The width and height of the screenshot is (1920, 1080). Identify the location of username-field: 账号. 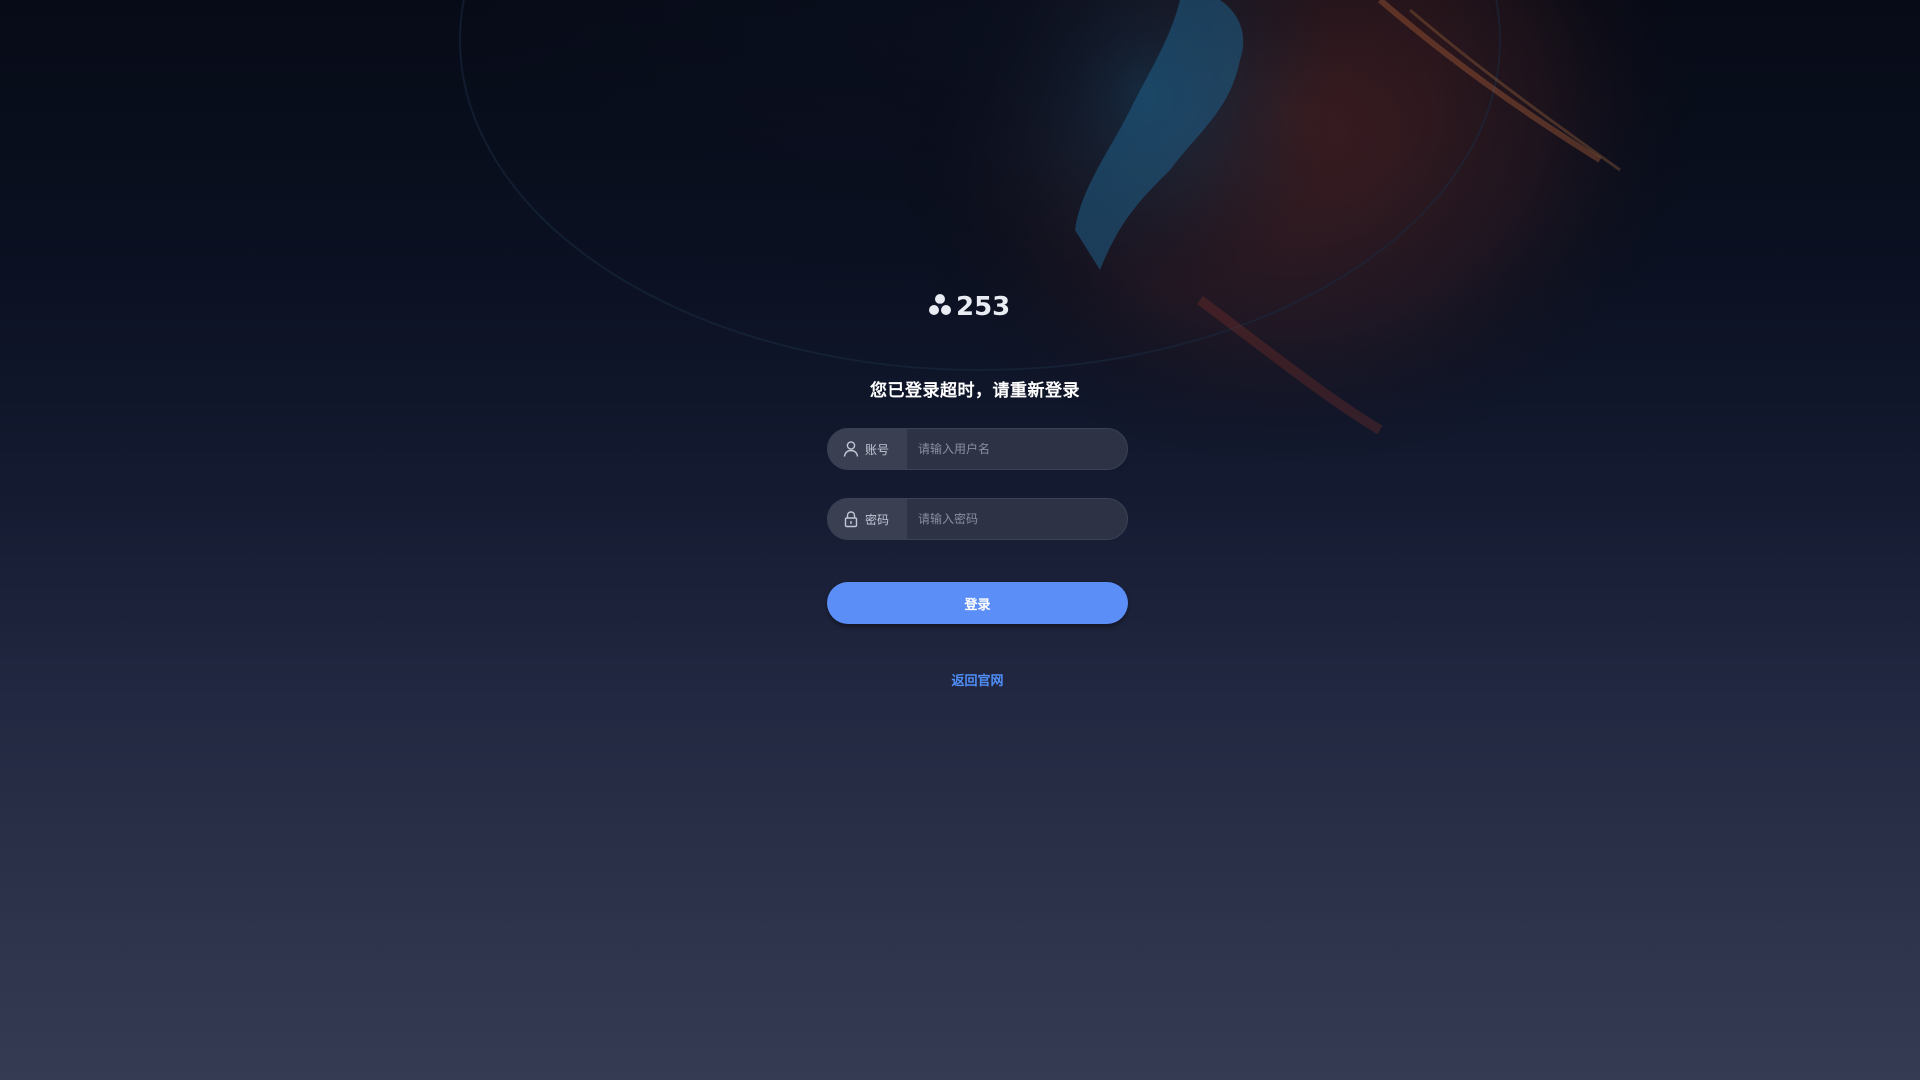
(977, 449).